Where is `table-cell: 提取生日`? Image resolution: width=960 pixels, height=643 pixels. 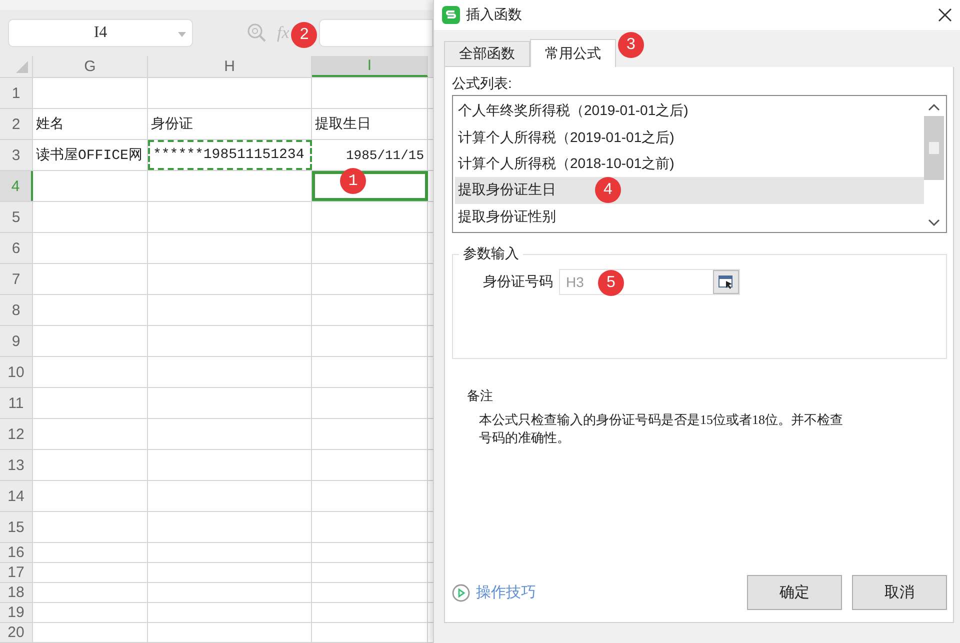 table-cell: 提取生日 is located at coordinates (370, 124).